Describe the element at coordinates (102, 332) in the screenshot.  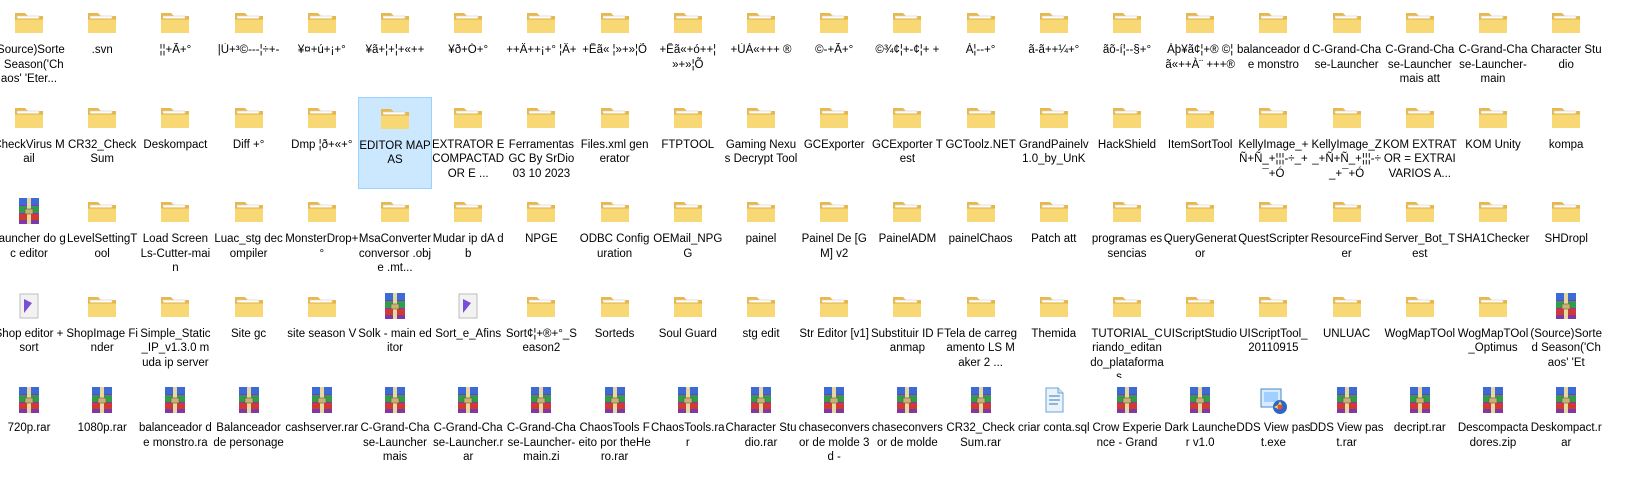
I see `file-item: ShopImage Finder` at that location.